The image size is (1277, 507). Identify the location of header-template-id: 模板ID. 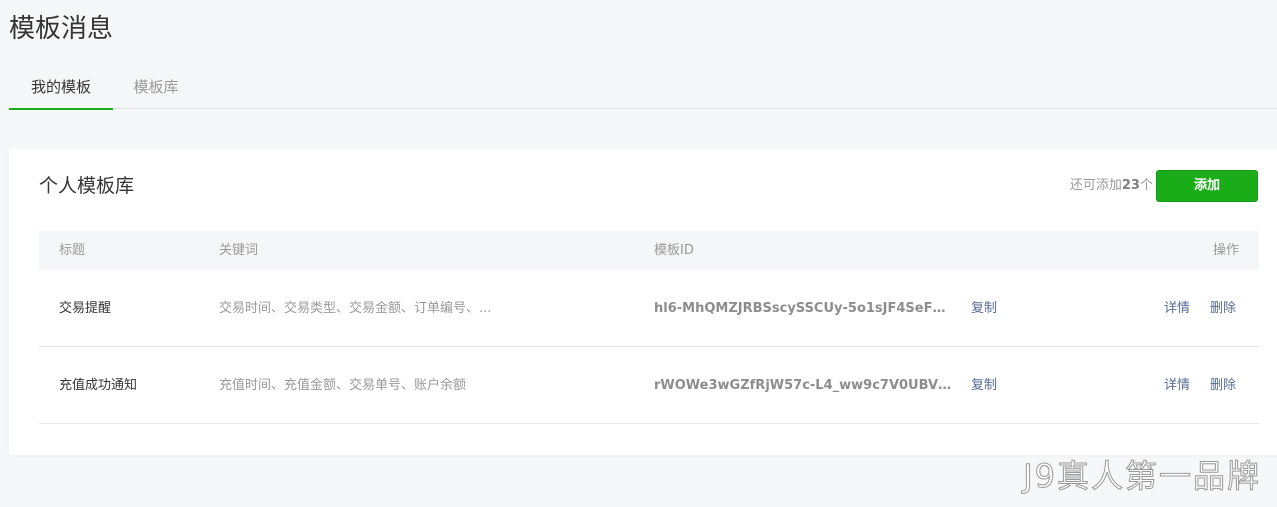
(674, 250).